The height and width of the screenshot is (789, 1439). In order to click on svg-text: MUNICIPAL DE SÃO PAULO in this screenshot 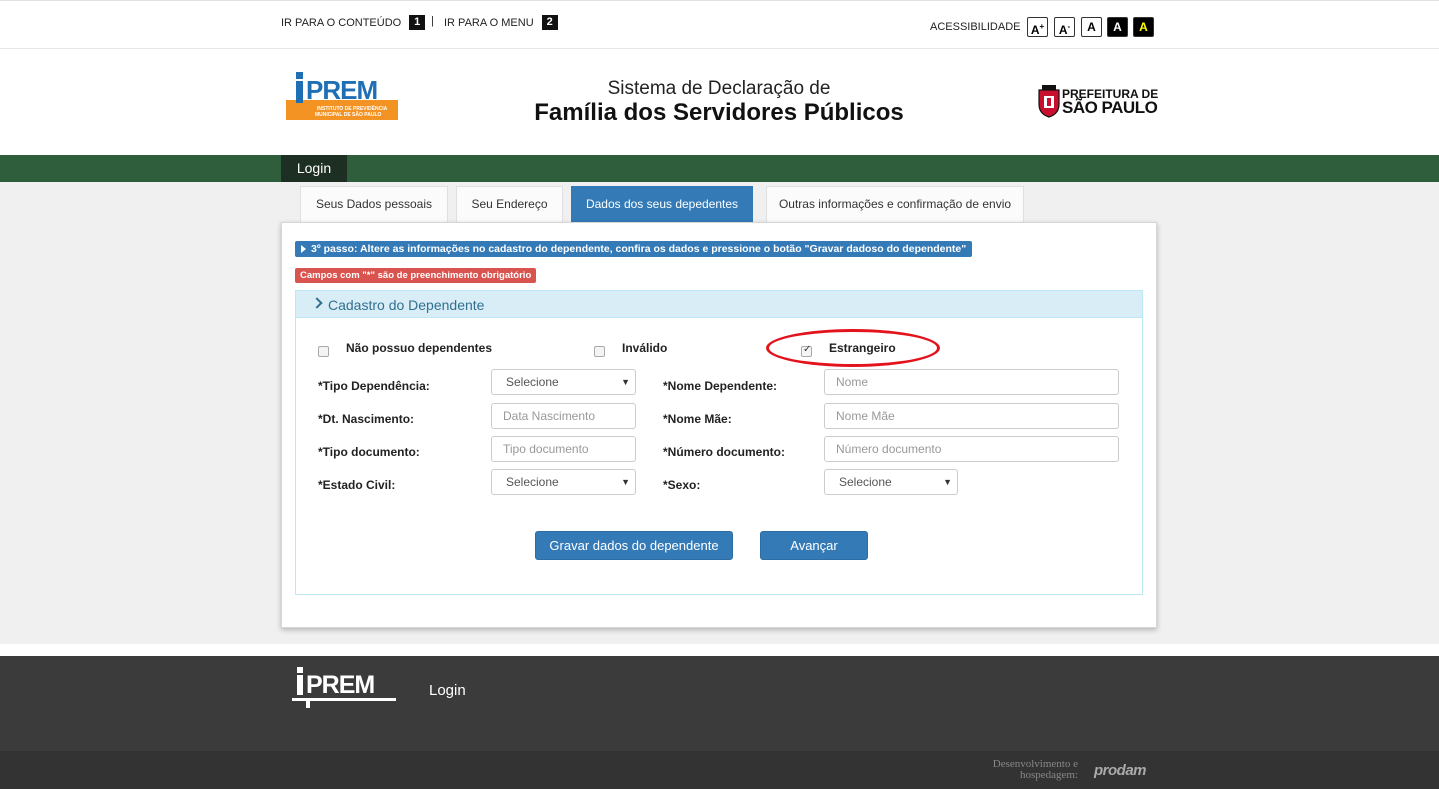, I will do `click(348, 114)`.